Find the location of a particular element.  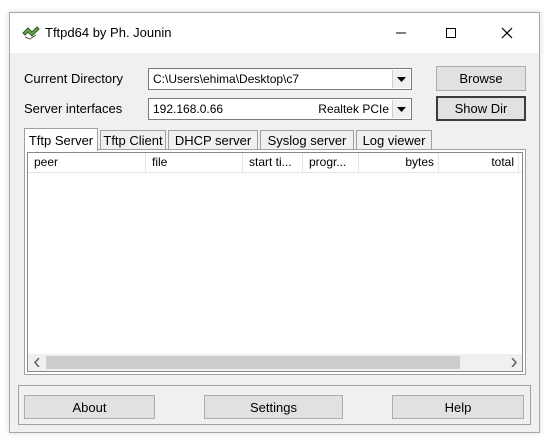

browse-button: Browse is located at coordinates (481, 78).